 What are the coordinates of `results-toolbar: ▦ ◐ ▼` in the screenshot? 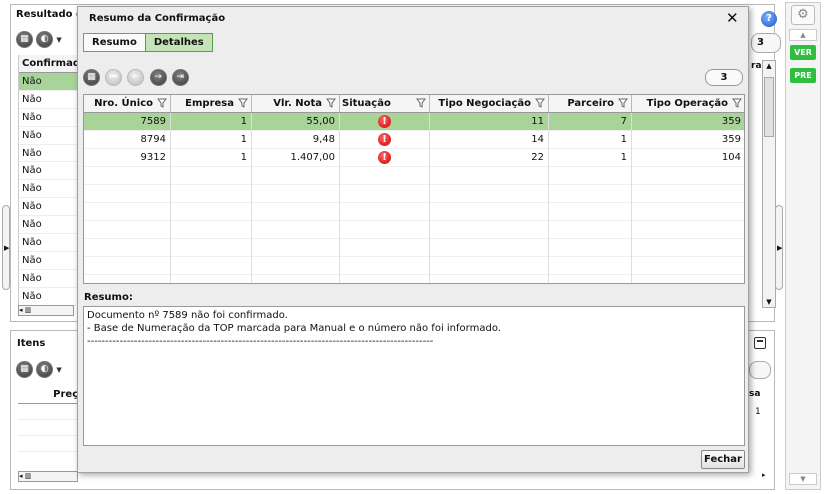 It's located at (39, 40).